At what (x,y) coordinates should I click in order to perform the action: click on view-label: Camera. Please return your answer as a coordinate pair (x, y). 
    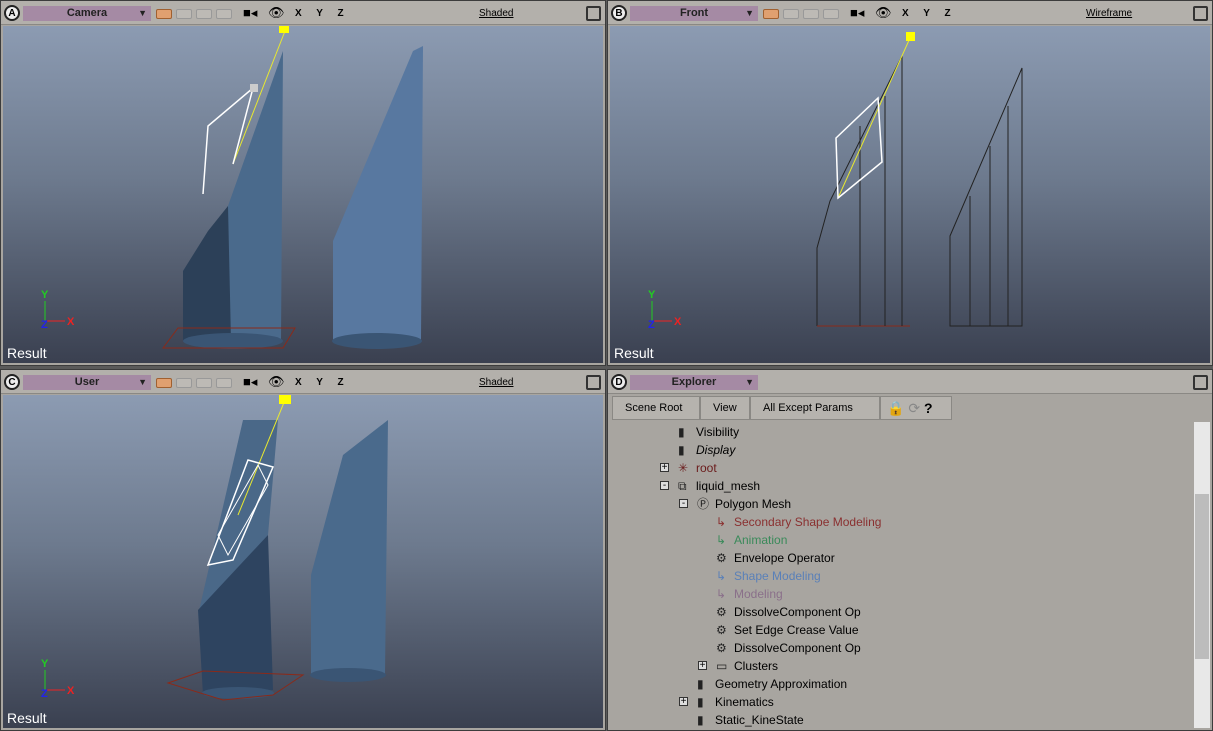
    Looking at the image, I should click on (87, 13).